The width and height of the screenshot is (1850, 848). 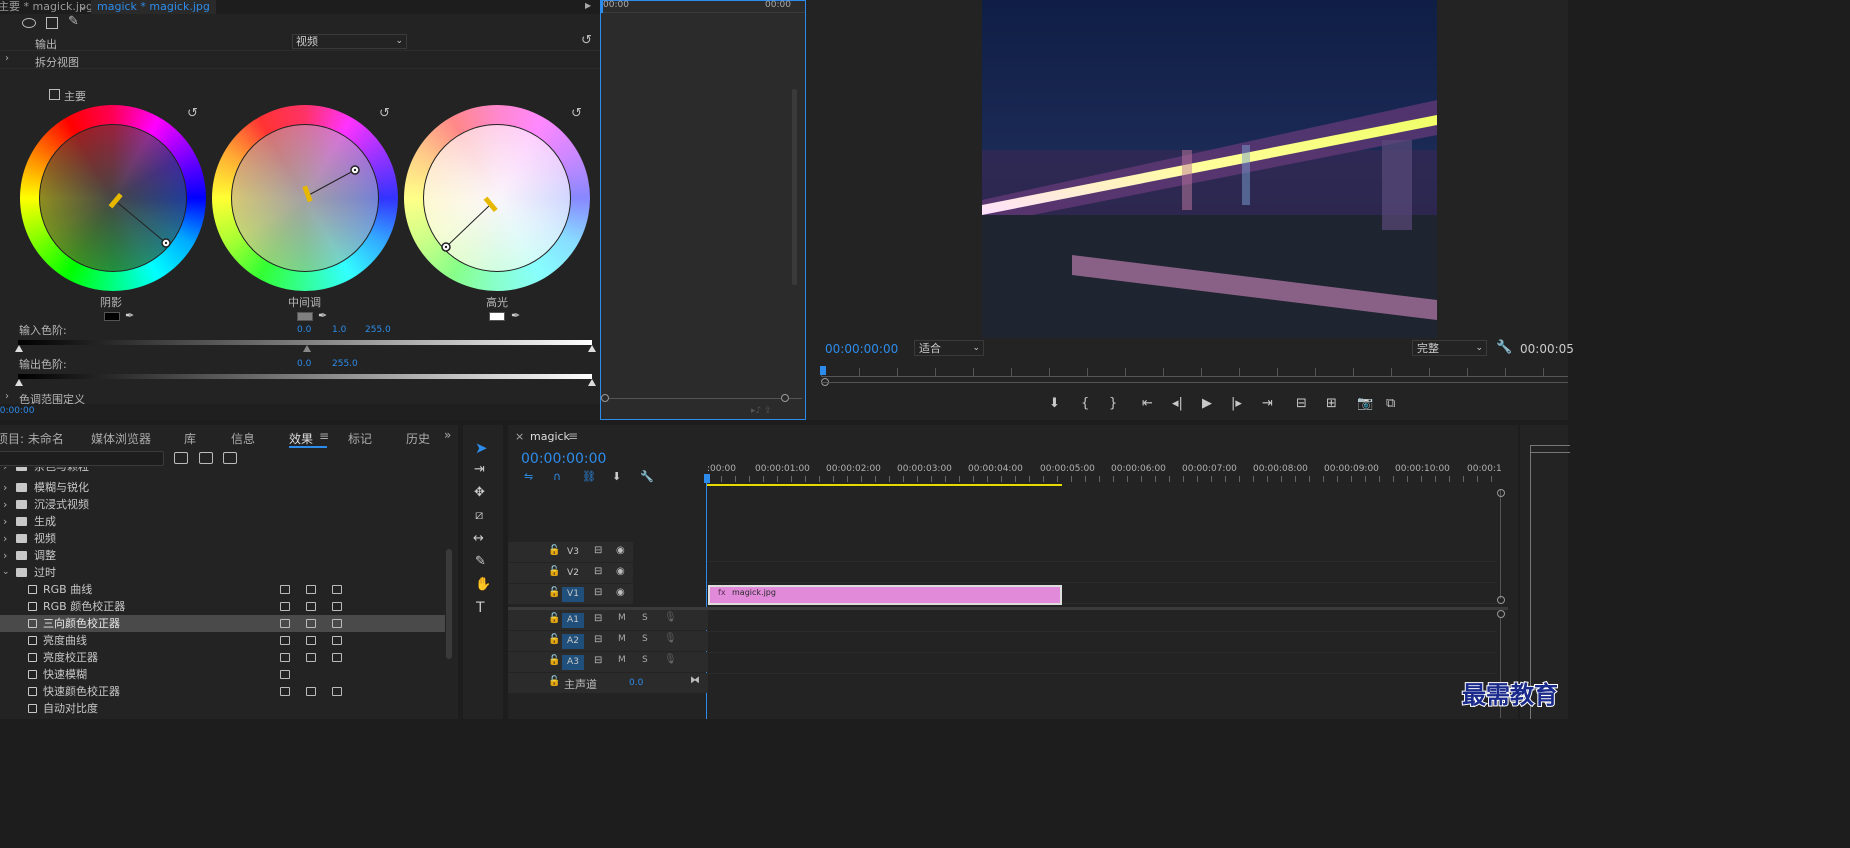 I want to click on razor-tool-icon: ⧄, so click(x=479, y=515).